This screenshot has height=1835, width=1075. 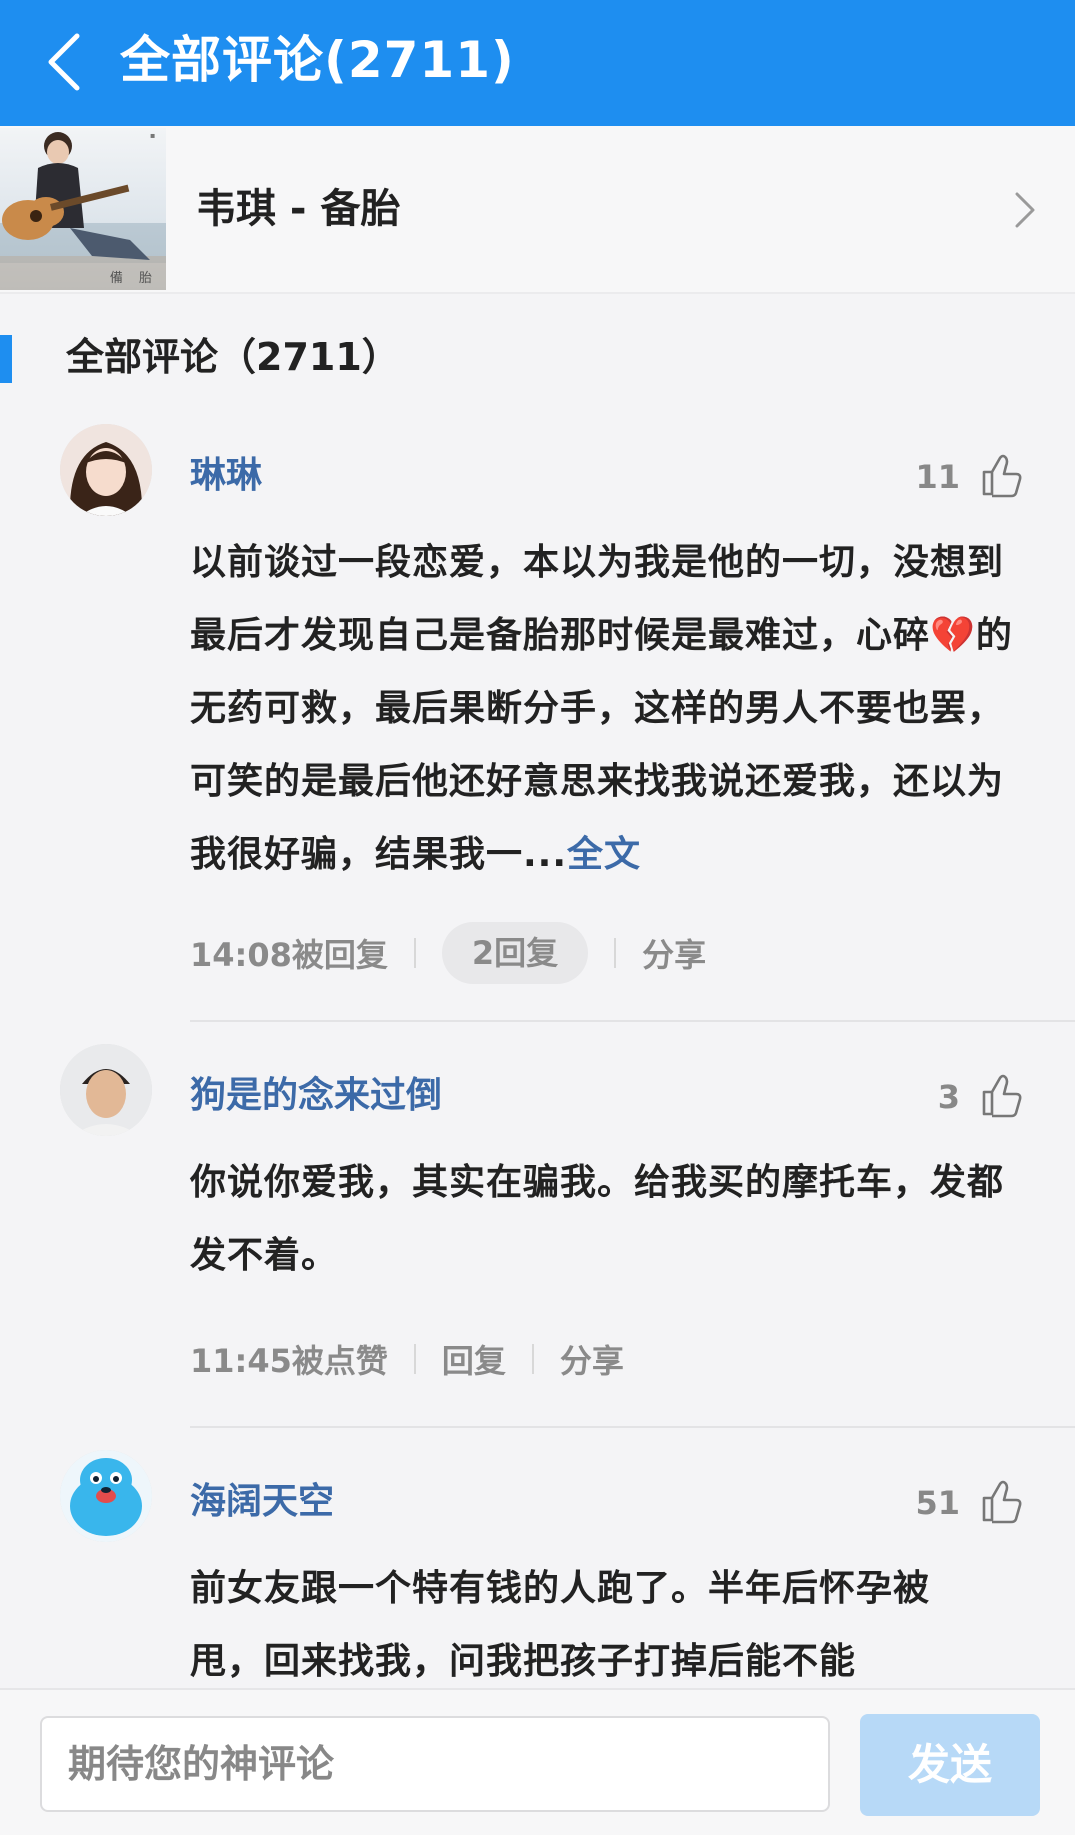 What do you see at coordinates (515, 953) in the screenshot?
I see `reply-button: 2回复` at bounding box center [515, 953].